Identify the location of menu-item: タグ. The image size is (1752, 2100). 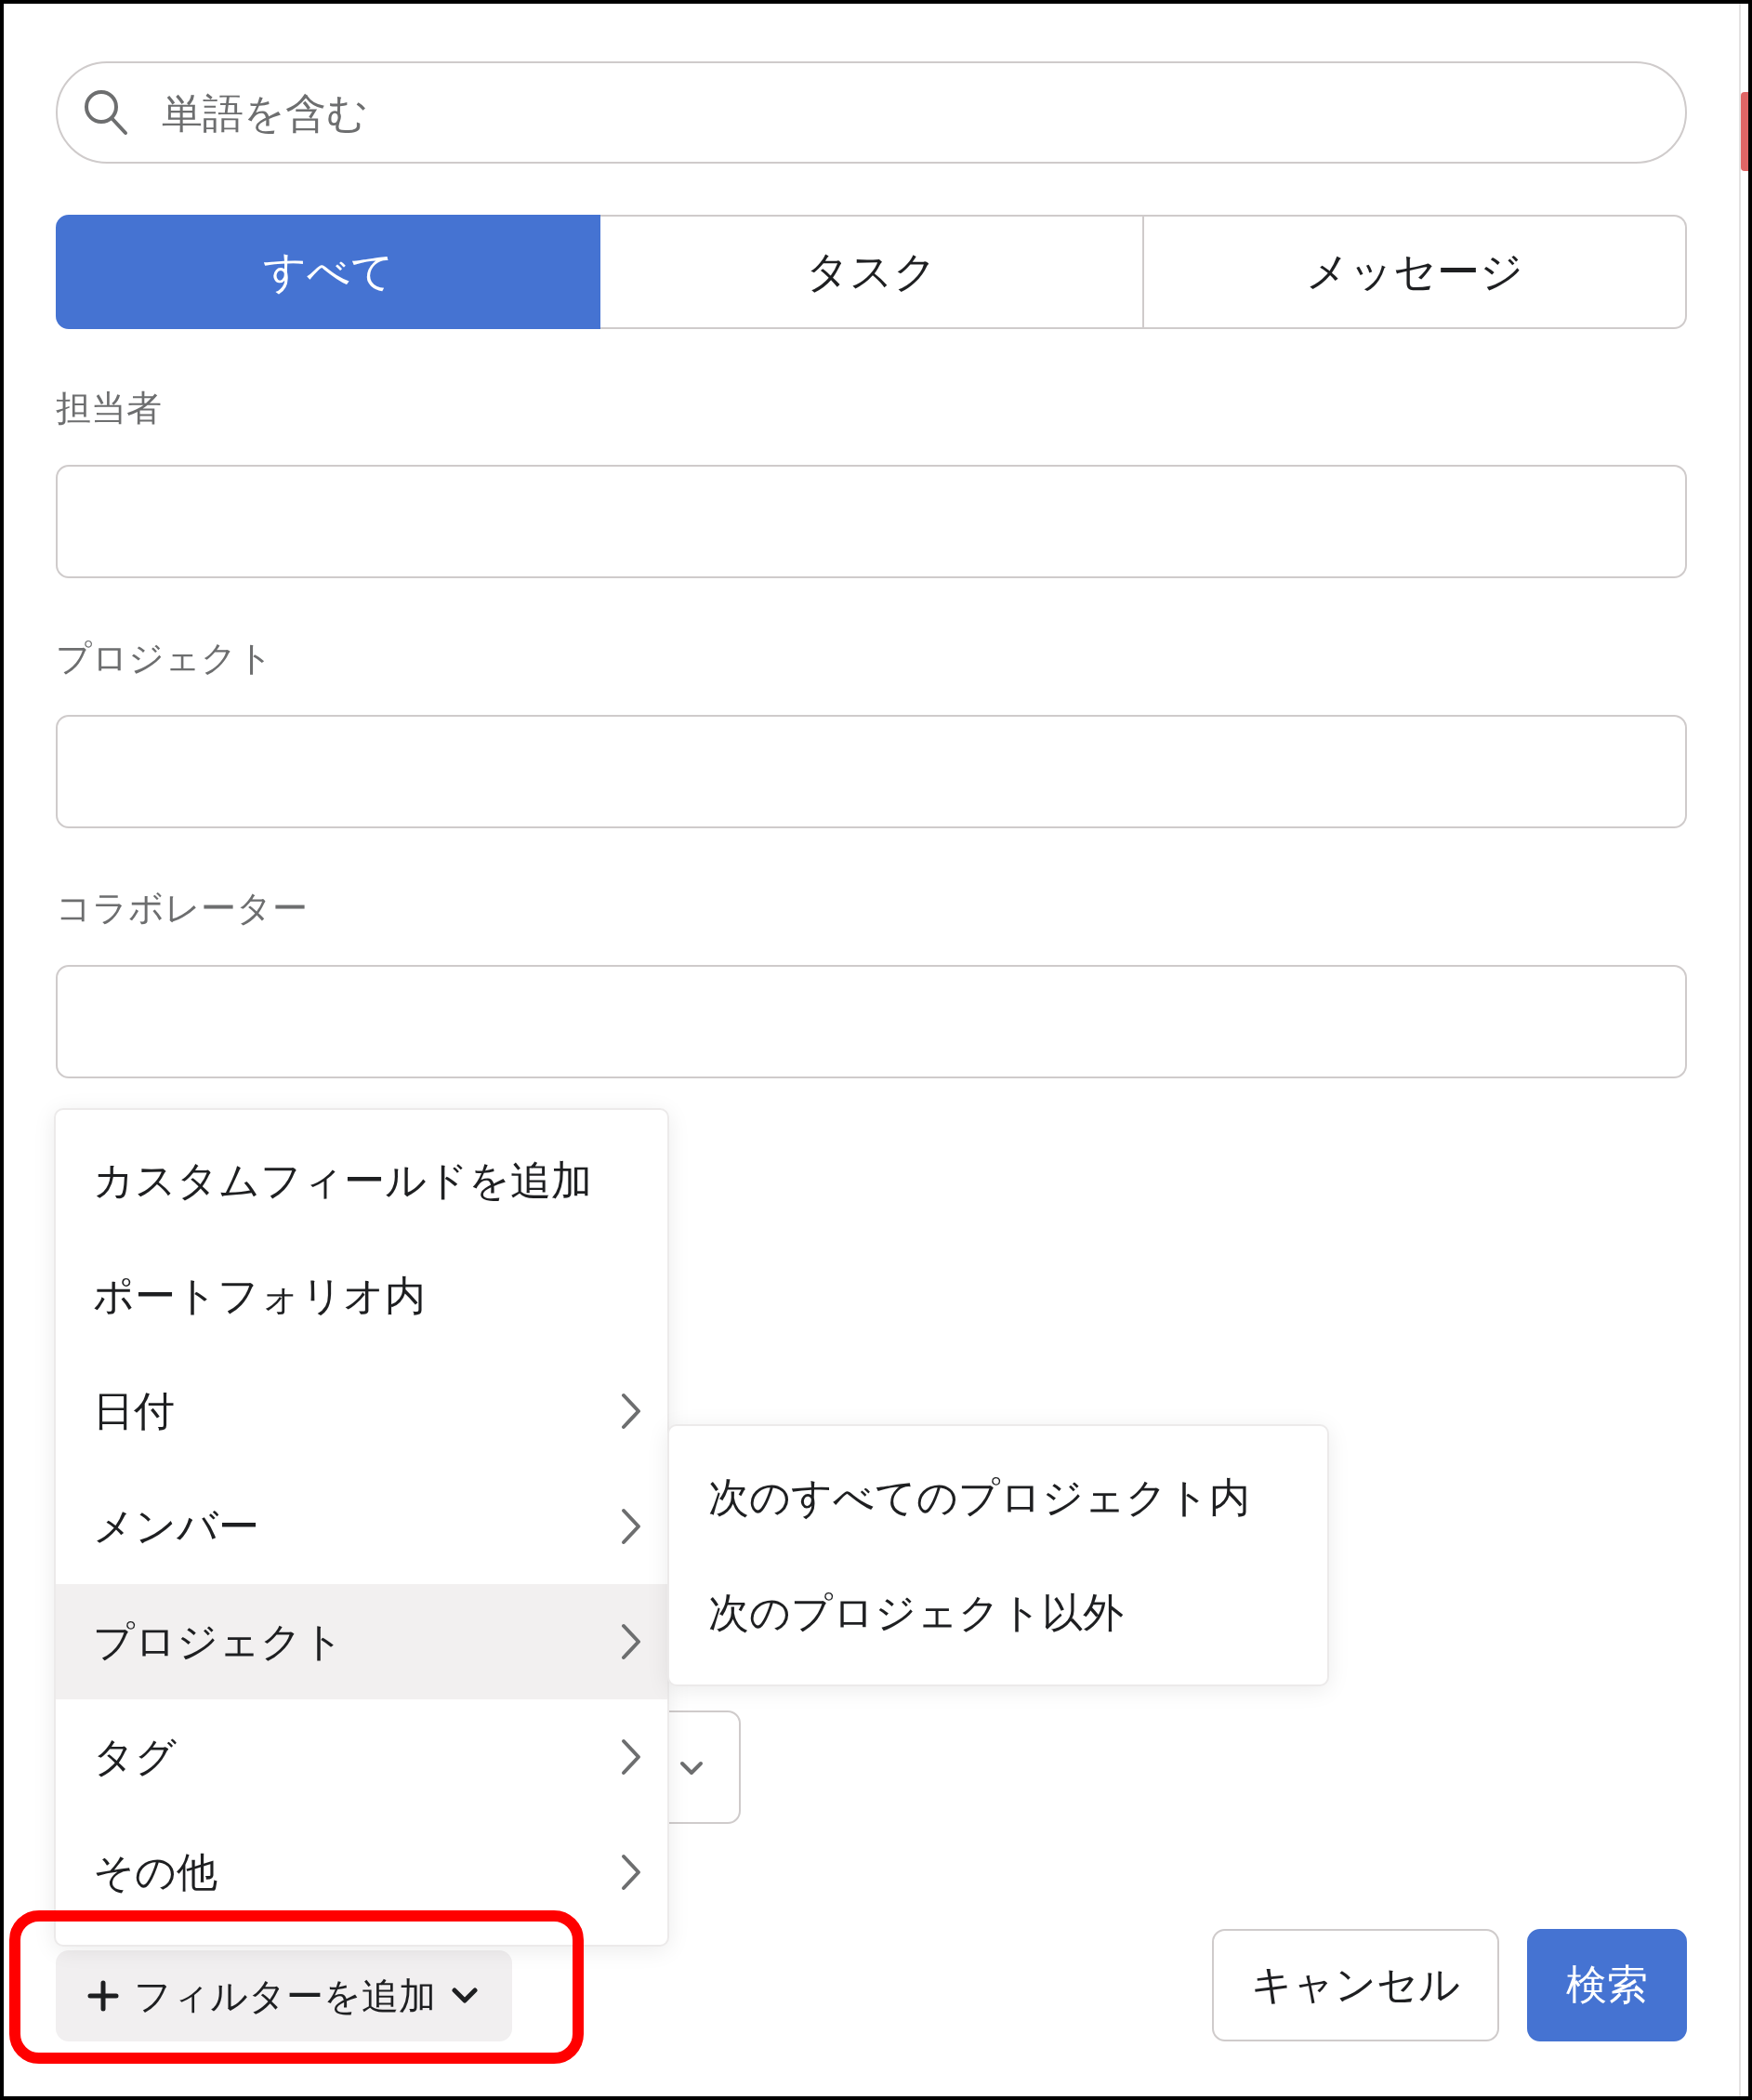
(361, 1757).